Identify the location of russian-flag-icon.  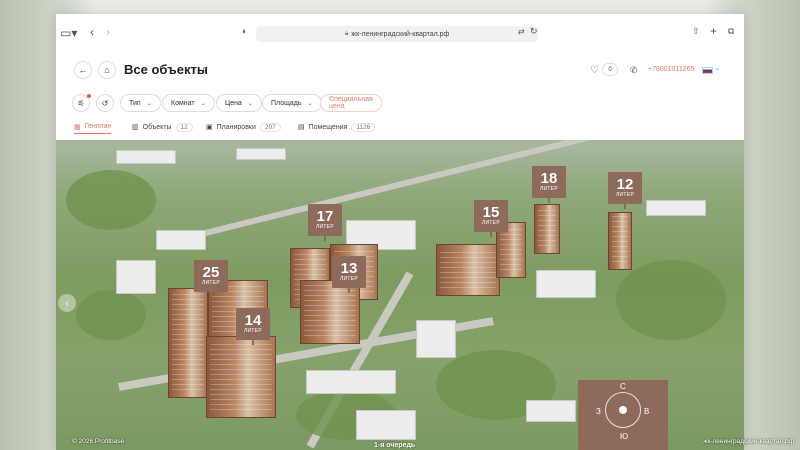
(707, 70).